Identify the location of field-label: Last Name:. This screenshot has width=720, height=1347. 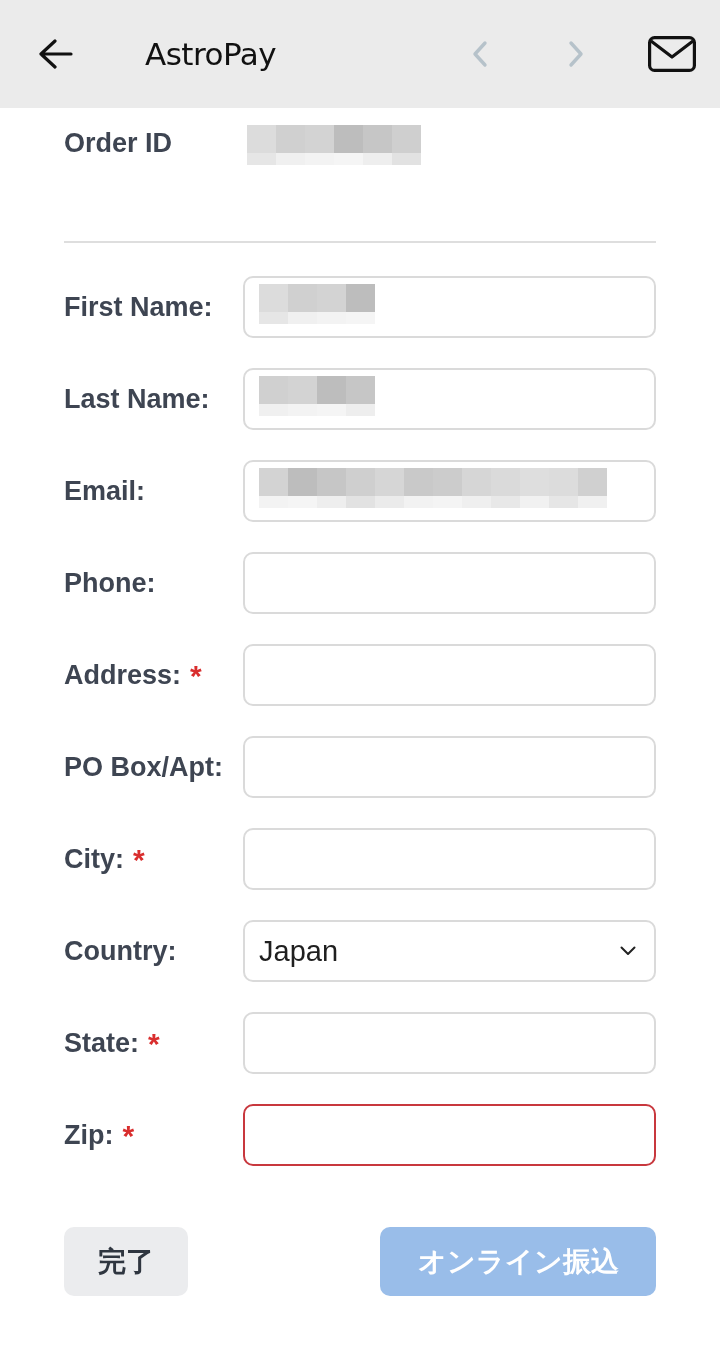
(137, 399).